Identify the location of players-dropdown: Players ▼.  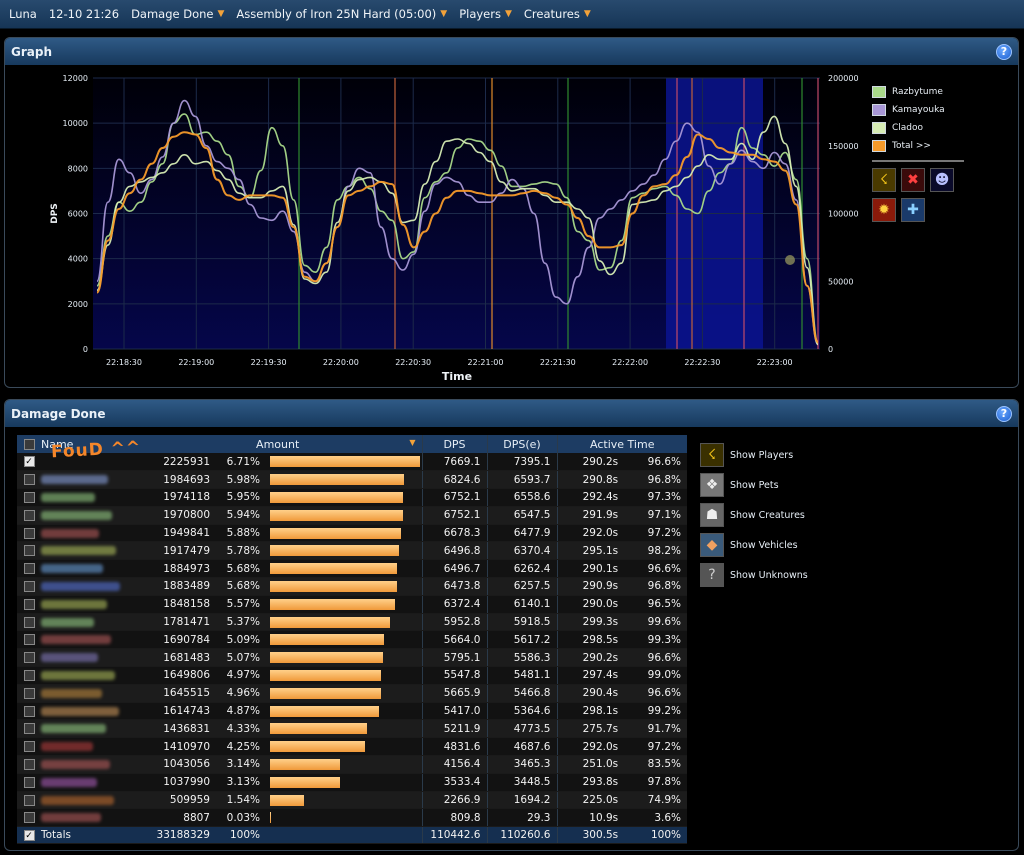
(485, 14).